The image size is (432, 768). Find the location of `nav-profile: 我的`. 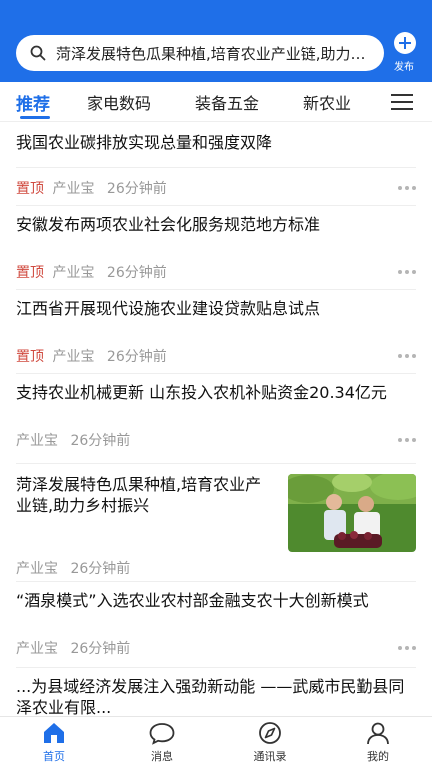

nav-profile: 我的 is located at coordinates (378, 744).